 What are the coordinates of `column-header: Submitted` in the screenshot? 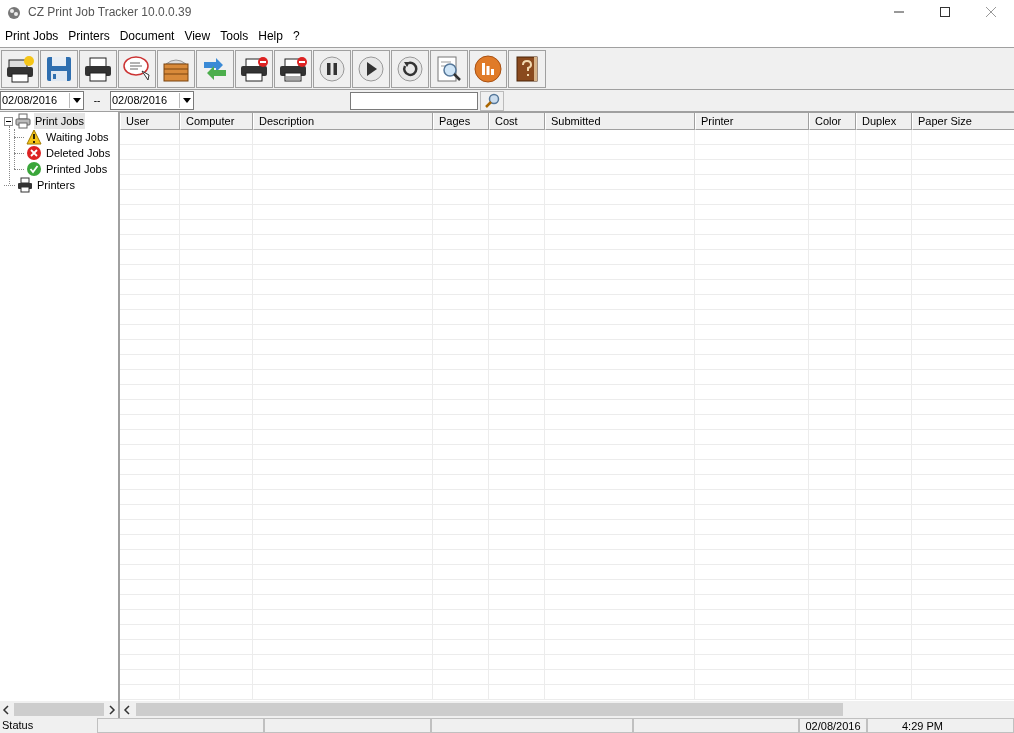 It's located at (620, 121).